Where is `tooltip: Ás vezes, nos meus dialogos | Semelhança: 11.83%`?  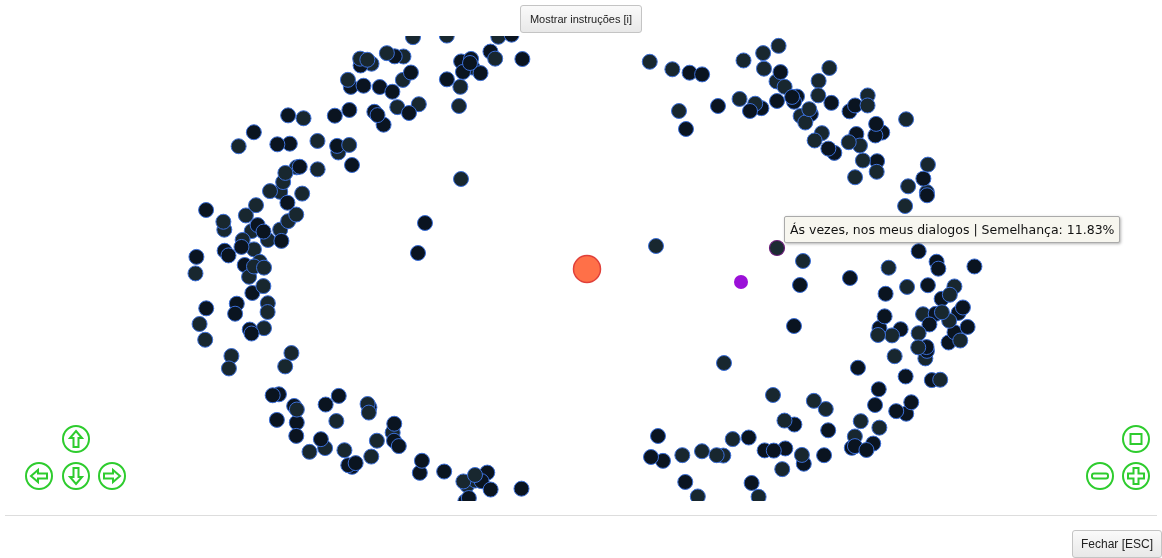 tooltip: Ás vezes, nos meus dialogos | Semelhança: 11.83% is located at coordinates (952, 229).